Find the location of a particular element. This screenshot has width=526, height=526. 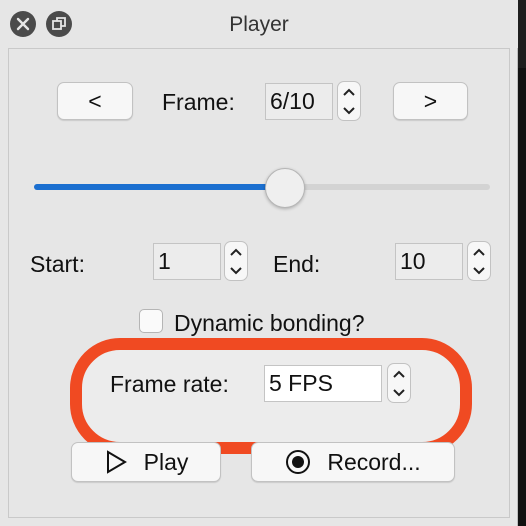

background-window-edge is located at coordinates (522, 297).